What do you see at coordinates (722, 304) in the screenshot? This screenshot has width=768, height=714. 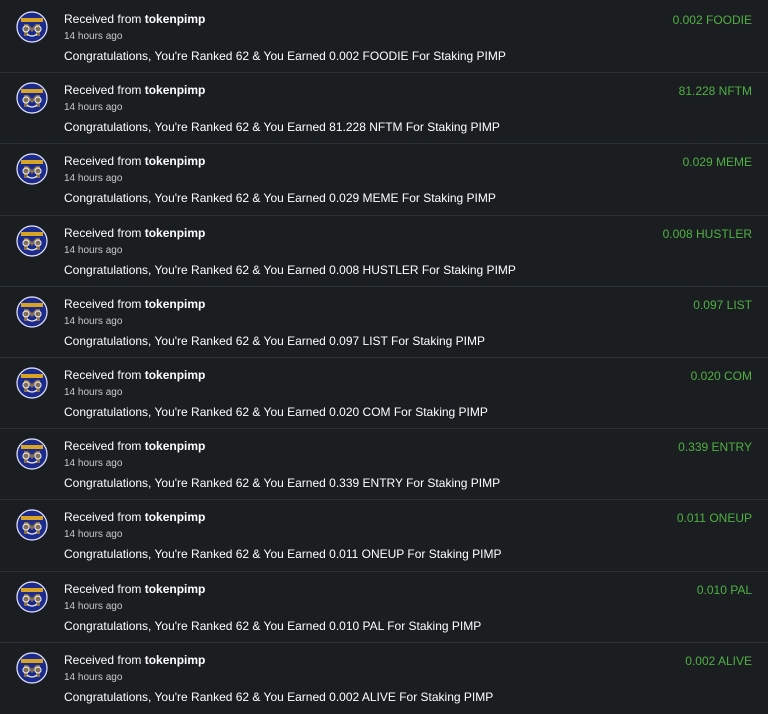 I see `transaction-amount: 0.097 LIST` at bounding box center [722, 304].